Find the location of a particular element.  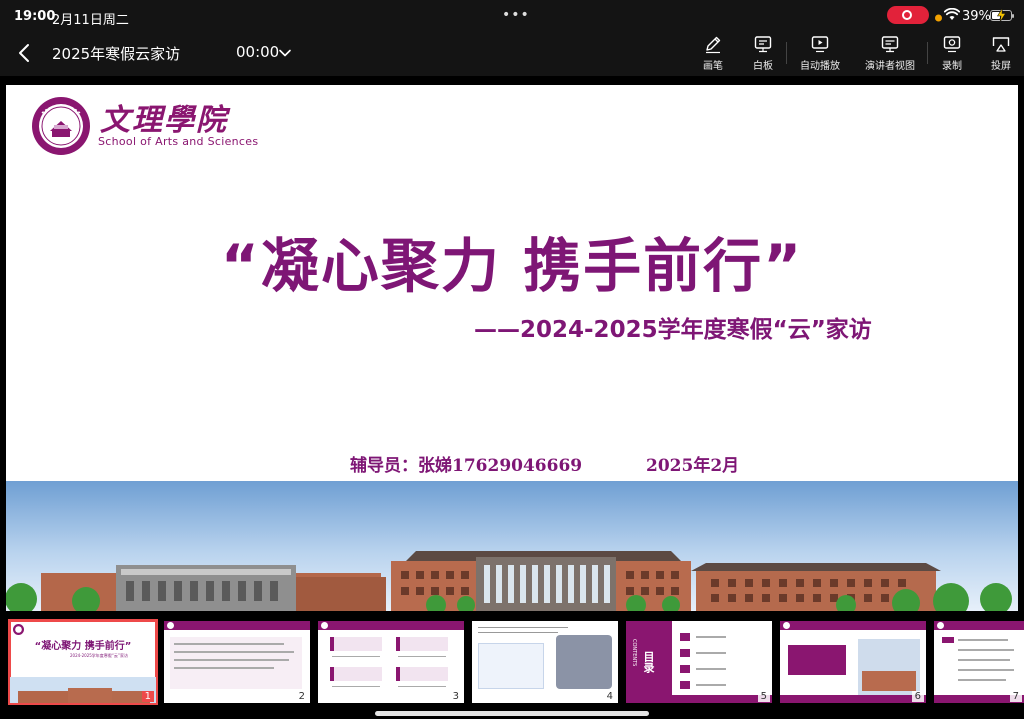

thumbnail-number: 6 is located at coordinates (917, 696).